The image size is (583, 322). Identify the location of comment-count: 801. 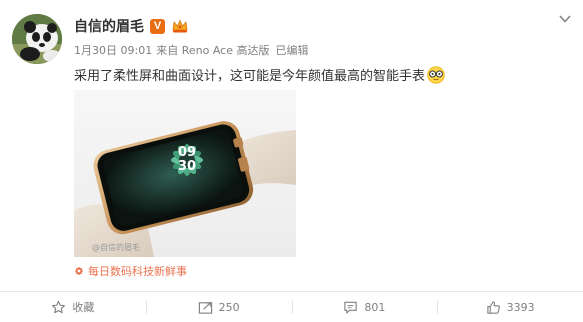
(375, 307).